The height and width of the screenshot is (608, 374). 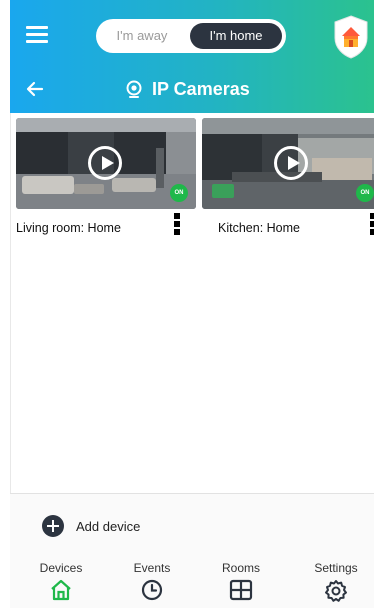 I want to click on camera-card-living-room: ON Living room: Home, so click(x=106, y=180).